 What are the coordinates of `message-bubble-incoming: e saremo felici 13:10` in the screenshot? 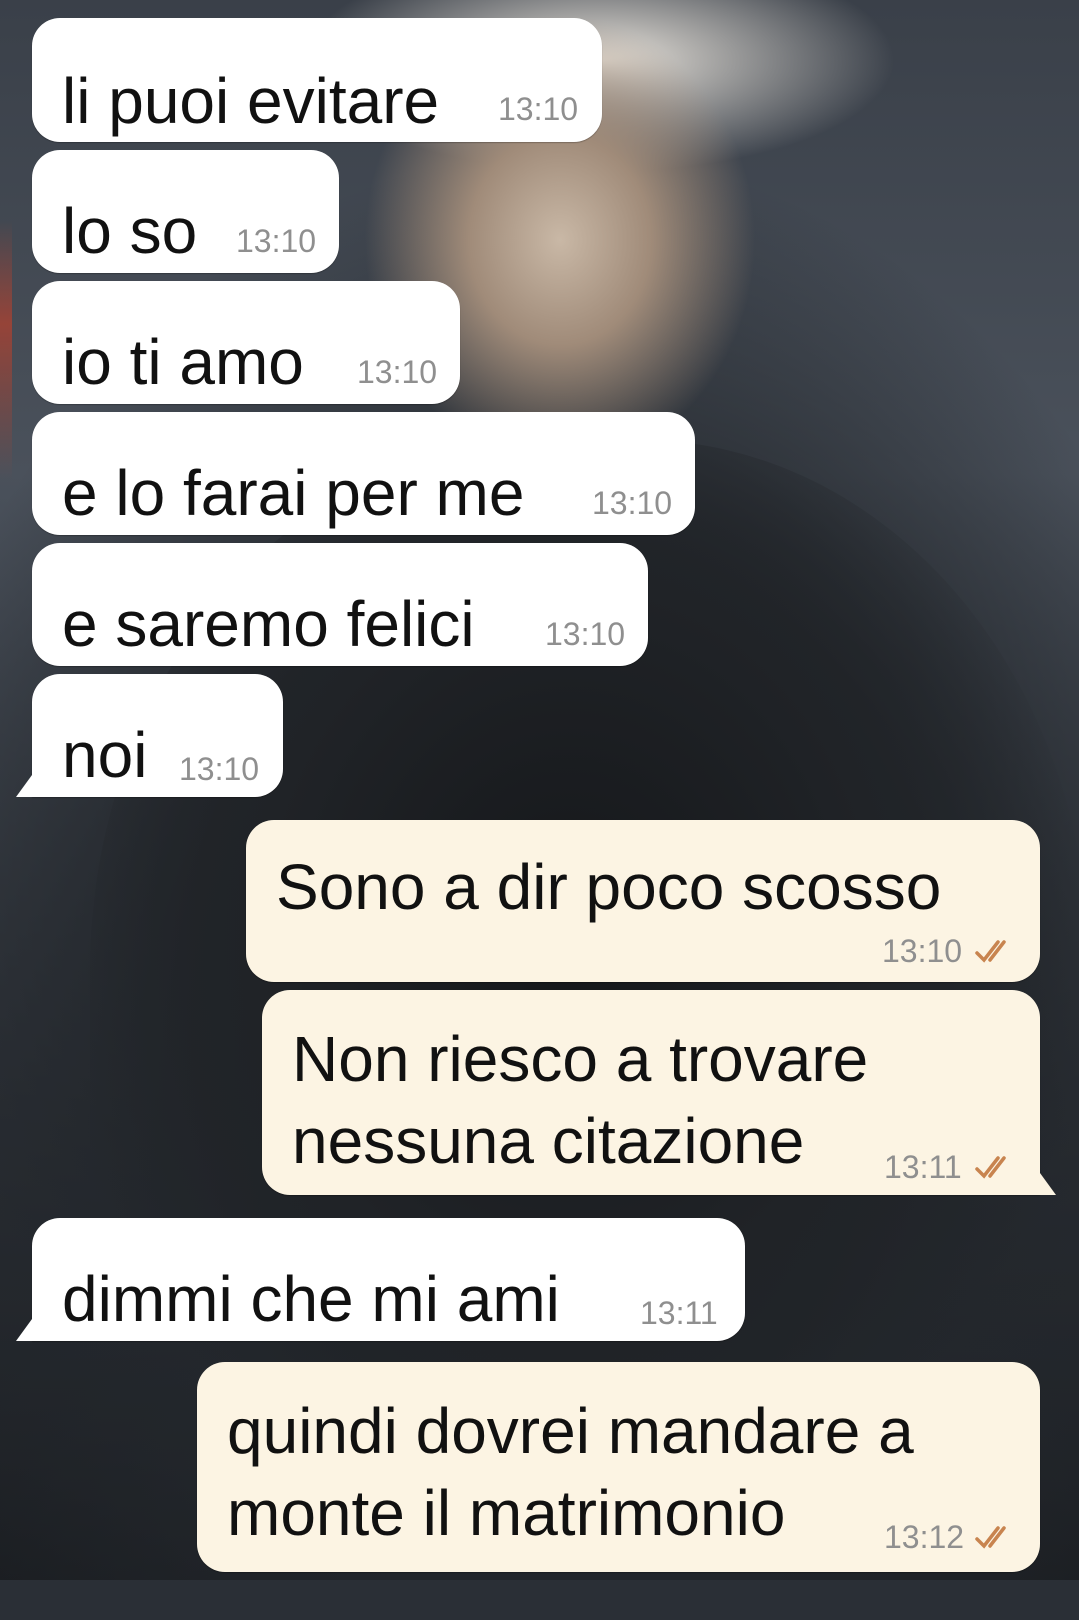 It's located at (340, 604).